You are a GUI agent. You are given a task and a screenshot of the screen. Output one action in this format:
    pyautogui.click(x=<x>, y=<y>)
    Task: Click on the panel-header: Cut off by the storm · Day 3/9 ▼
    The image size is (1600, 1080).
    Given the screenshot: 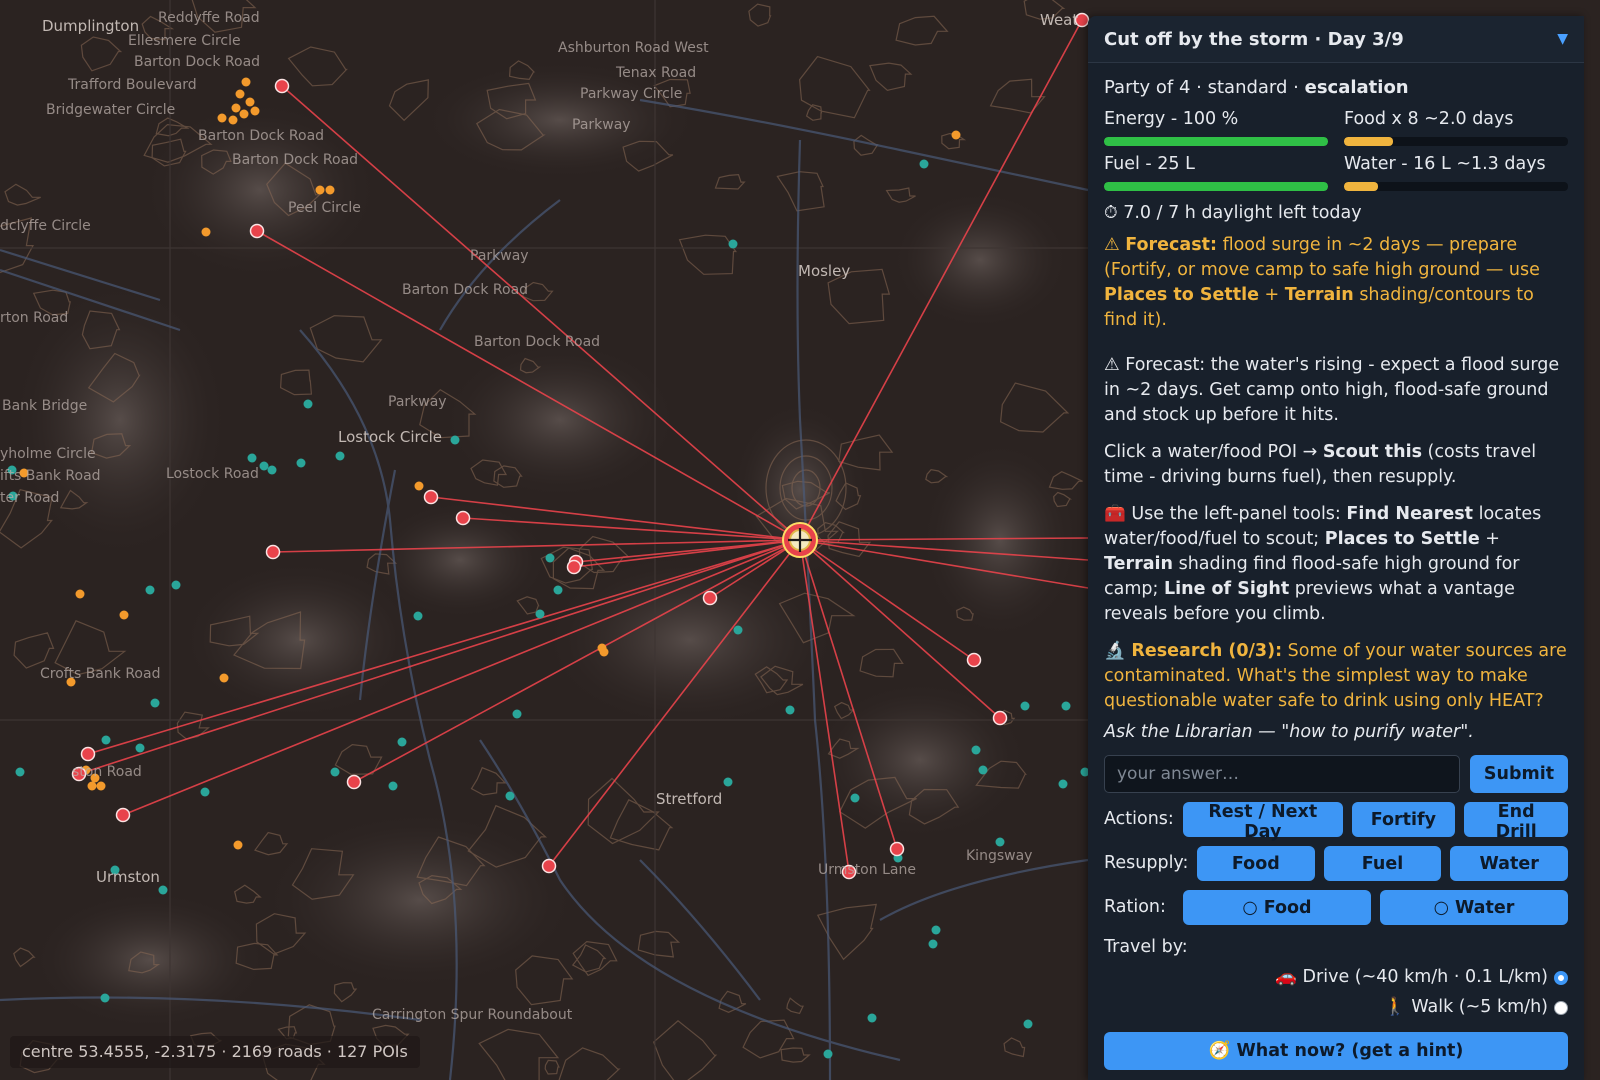 What is the action you would take?
    pyautogui.click(x=1336, y=39)
    